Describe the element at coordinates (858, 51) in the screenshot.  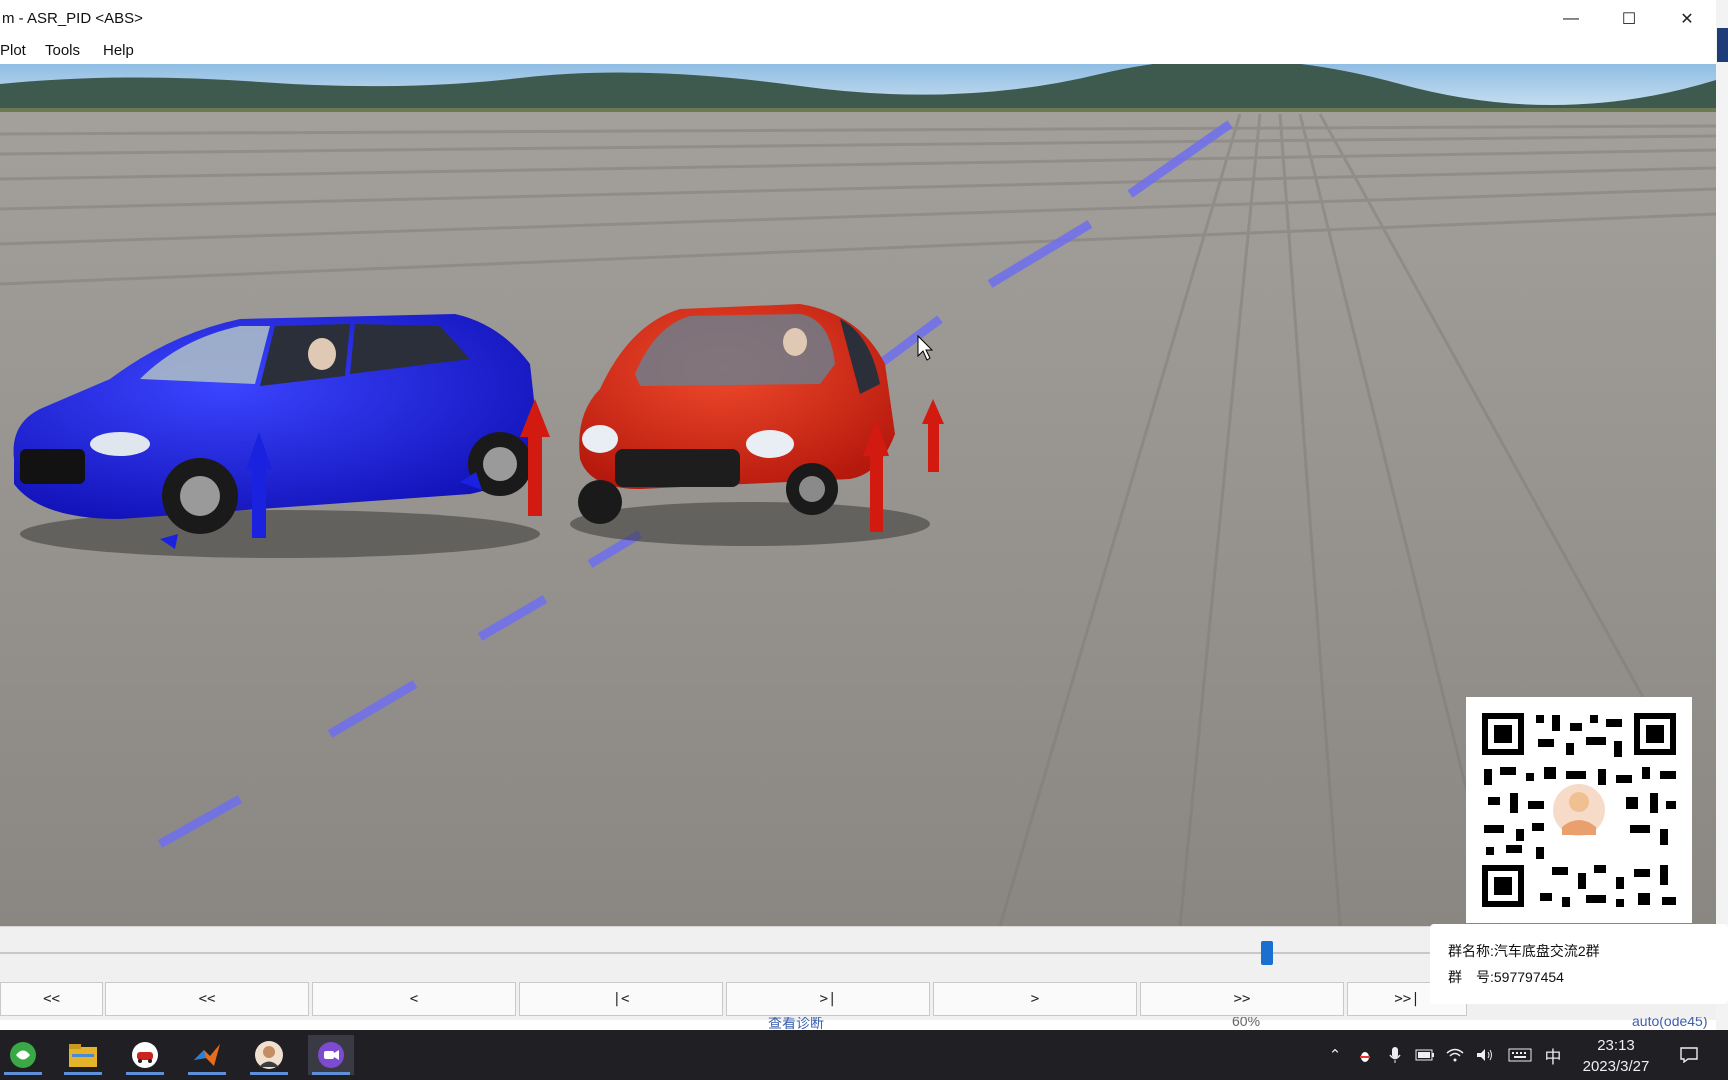
I see `menu-bar: Plot Tools Help` at that location.